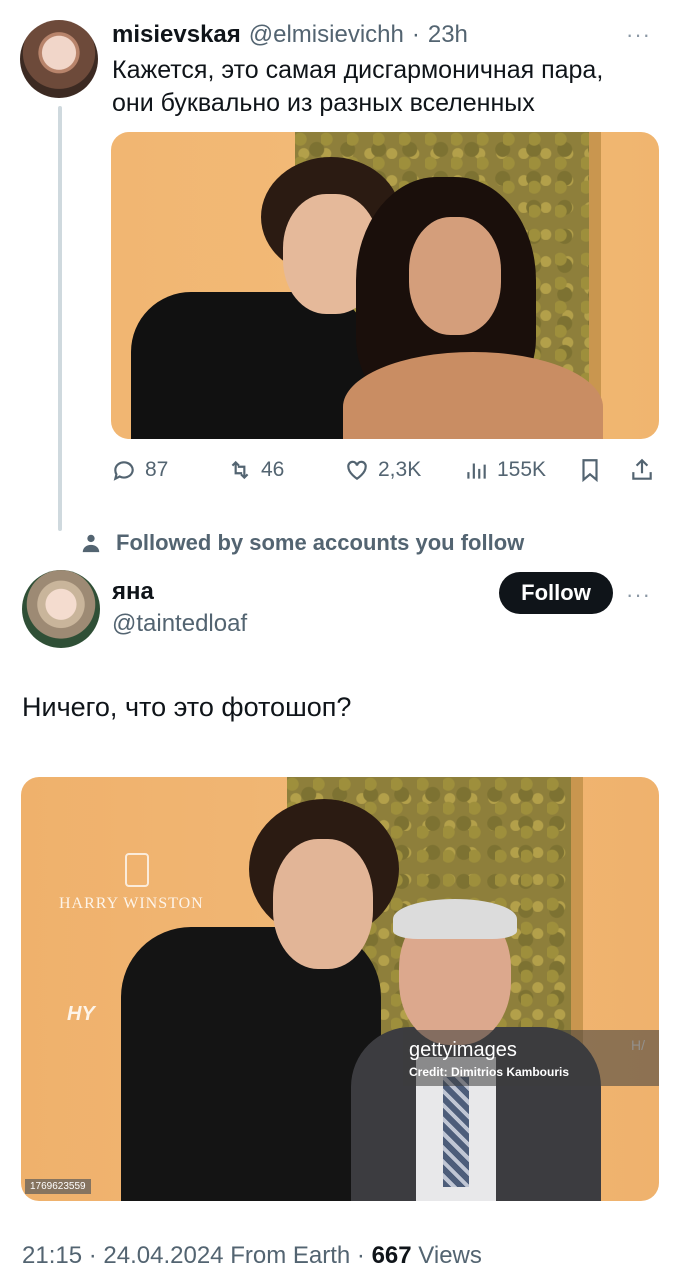  I want to click on tweet-text-line: Кажется, это самая дисгармоничная пара,, so click(358, 70).